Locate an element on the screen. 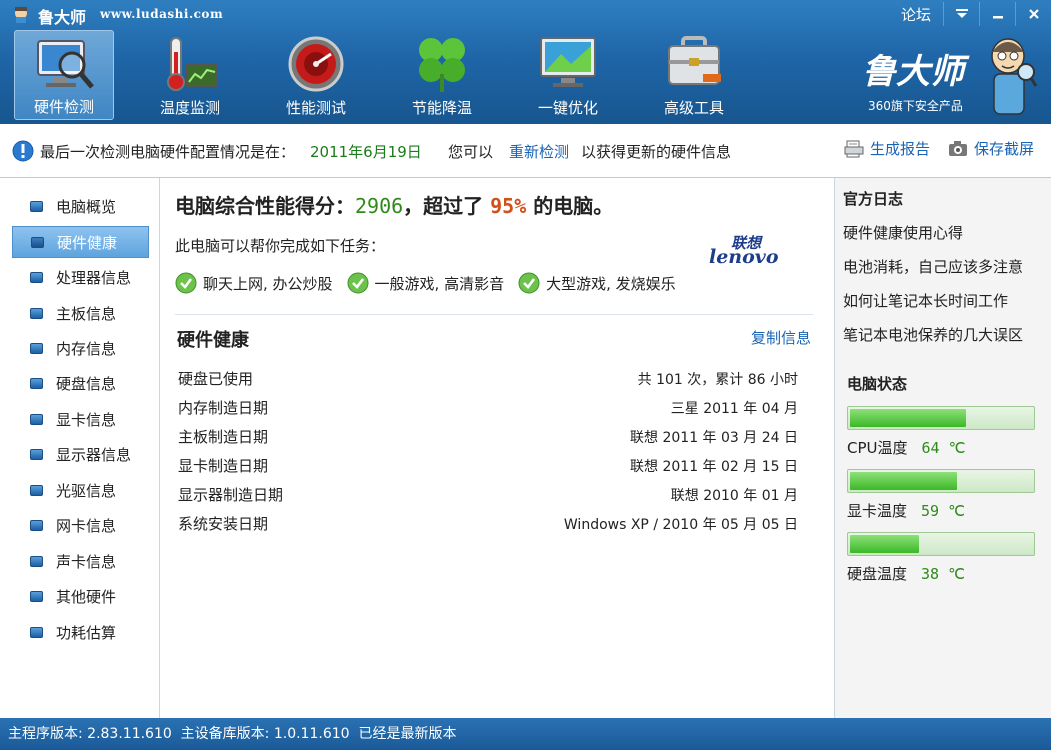 The width and height of the screenshot is (1051, 750). menu-button is located at coordinates (961, 14).